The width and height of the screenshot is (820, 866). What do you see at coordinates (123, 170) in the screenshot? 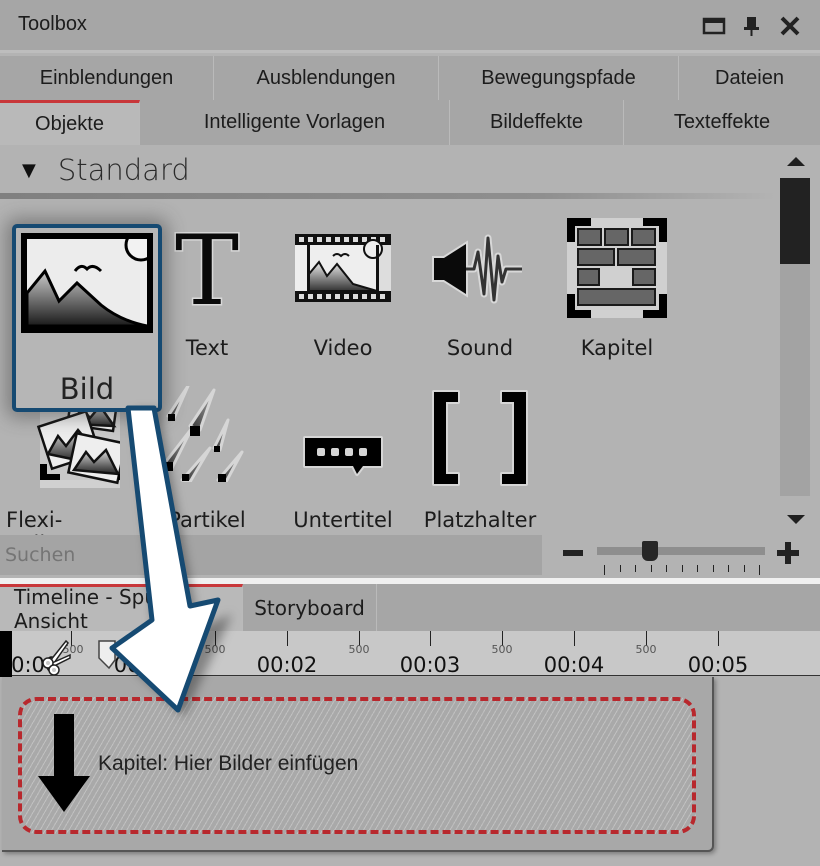
I see `section-label: Standard` at bounding box center [123, 170].